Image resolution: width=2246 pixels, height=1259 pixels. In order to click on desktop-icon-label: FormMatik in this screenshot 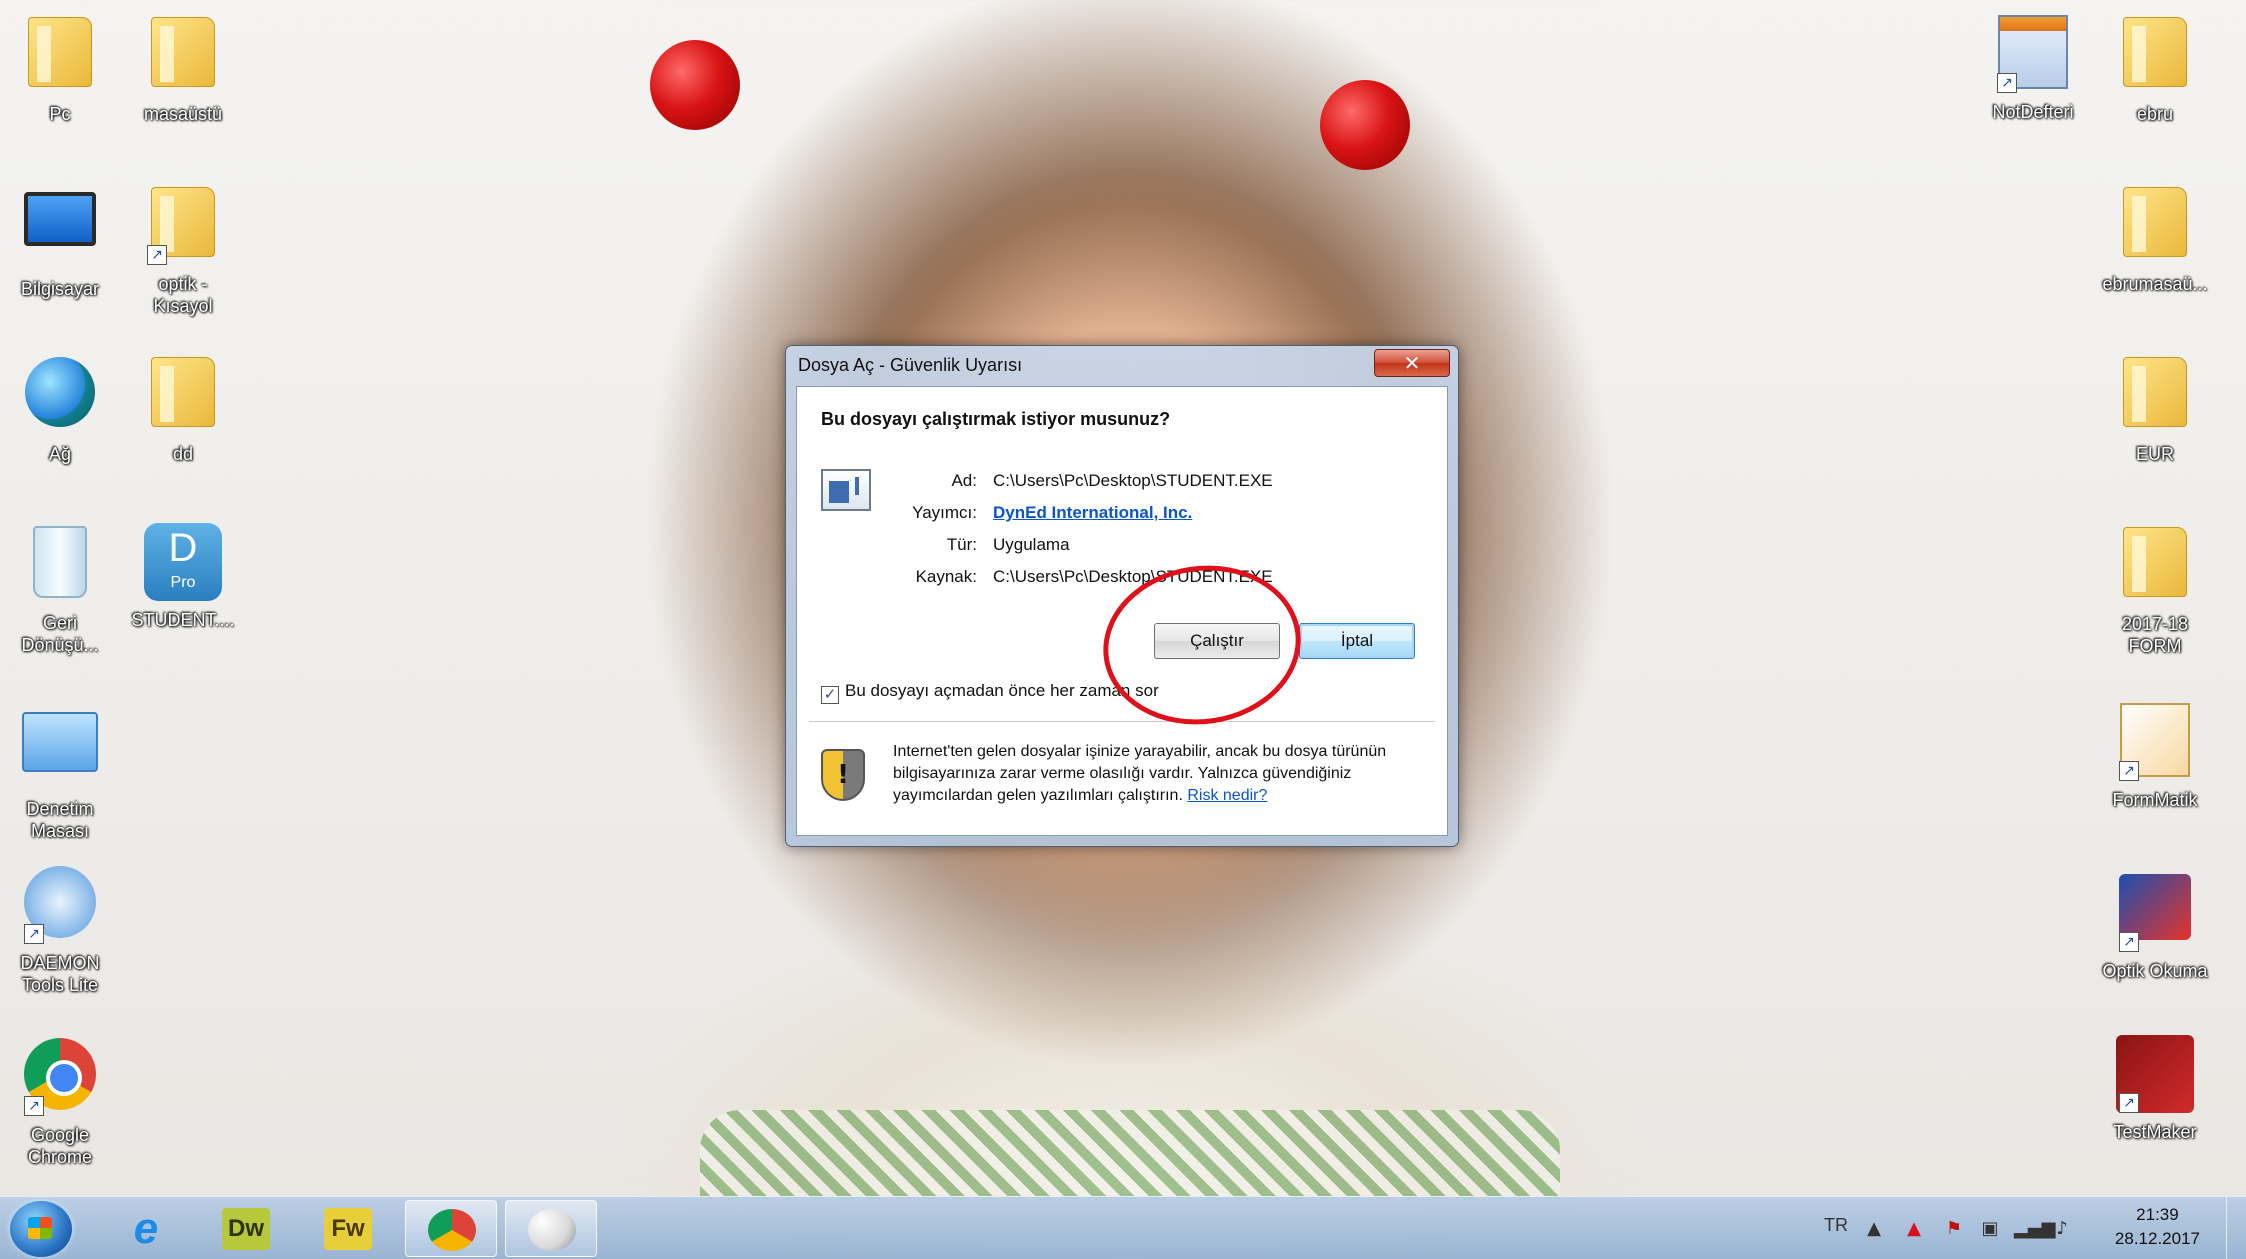, I will do `click(2155, 800)`.